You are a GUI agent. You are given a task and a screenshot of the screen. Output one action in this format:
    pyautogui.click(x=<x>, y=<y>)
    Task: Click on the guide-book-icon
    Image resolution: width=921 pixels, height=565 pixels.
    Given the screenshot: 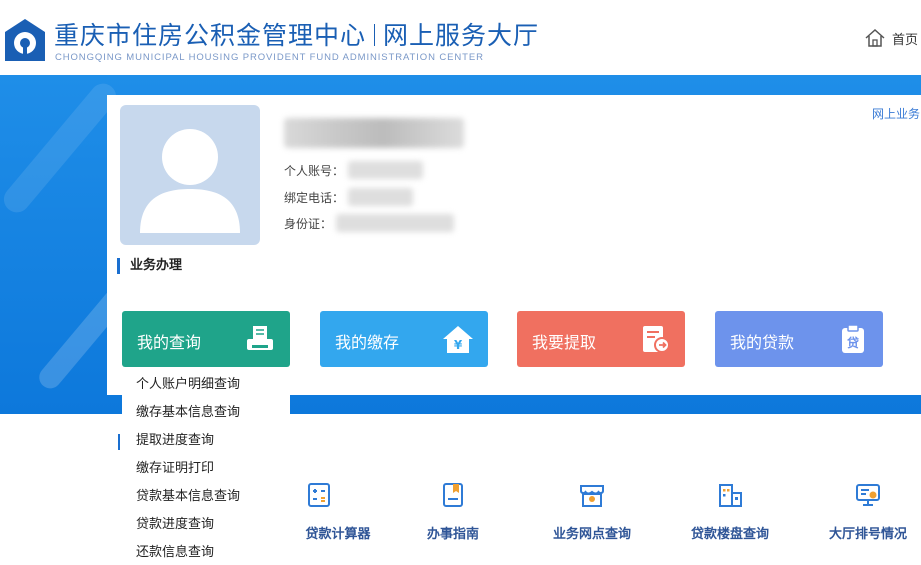 What is the action you would take?
    pyautogui.click(x=453, y=495)
    